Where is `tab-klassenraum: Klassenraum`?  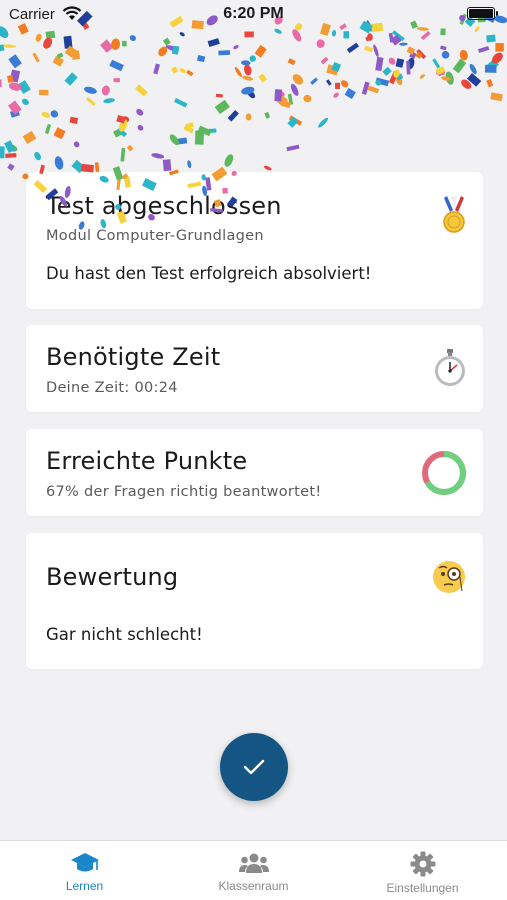 tab-klassenraum: Klassenraum is located at coordinates (253, 870).